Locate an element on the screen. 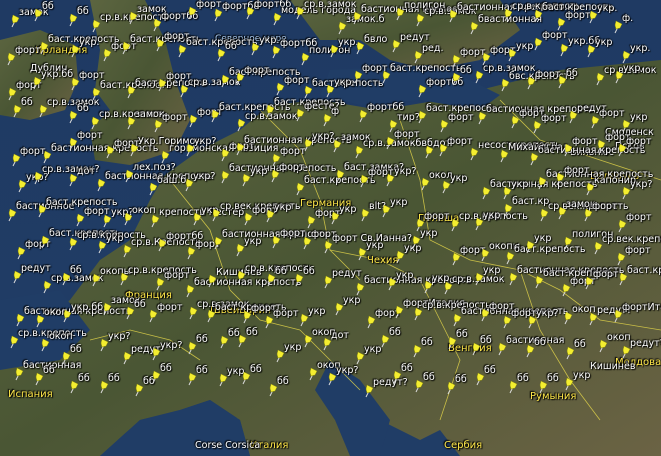 This screenshot has width=661, height=456. placemark-label: редут is located at coordinates (36, 269).